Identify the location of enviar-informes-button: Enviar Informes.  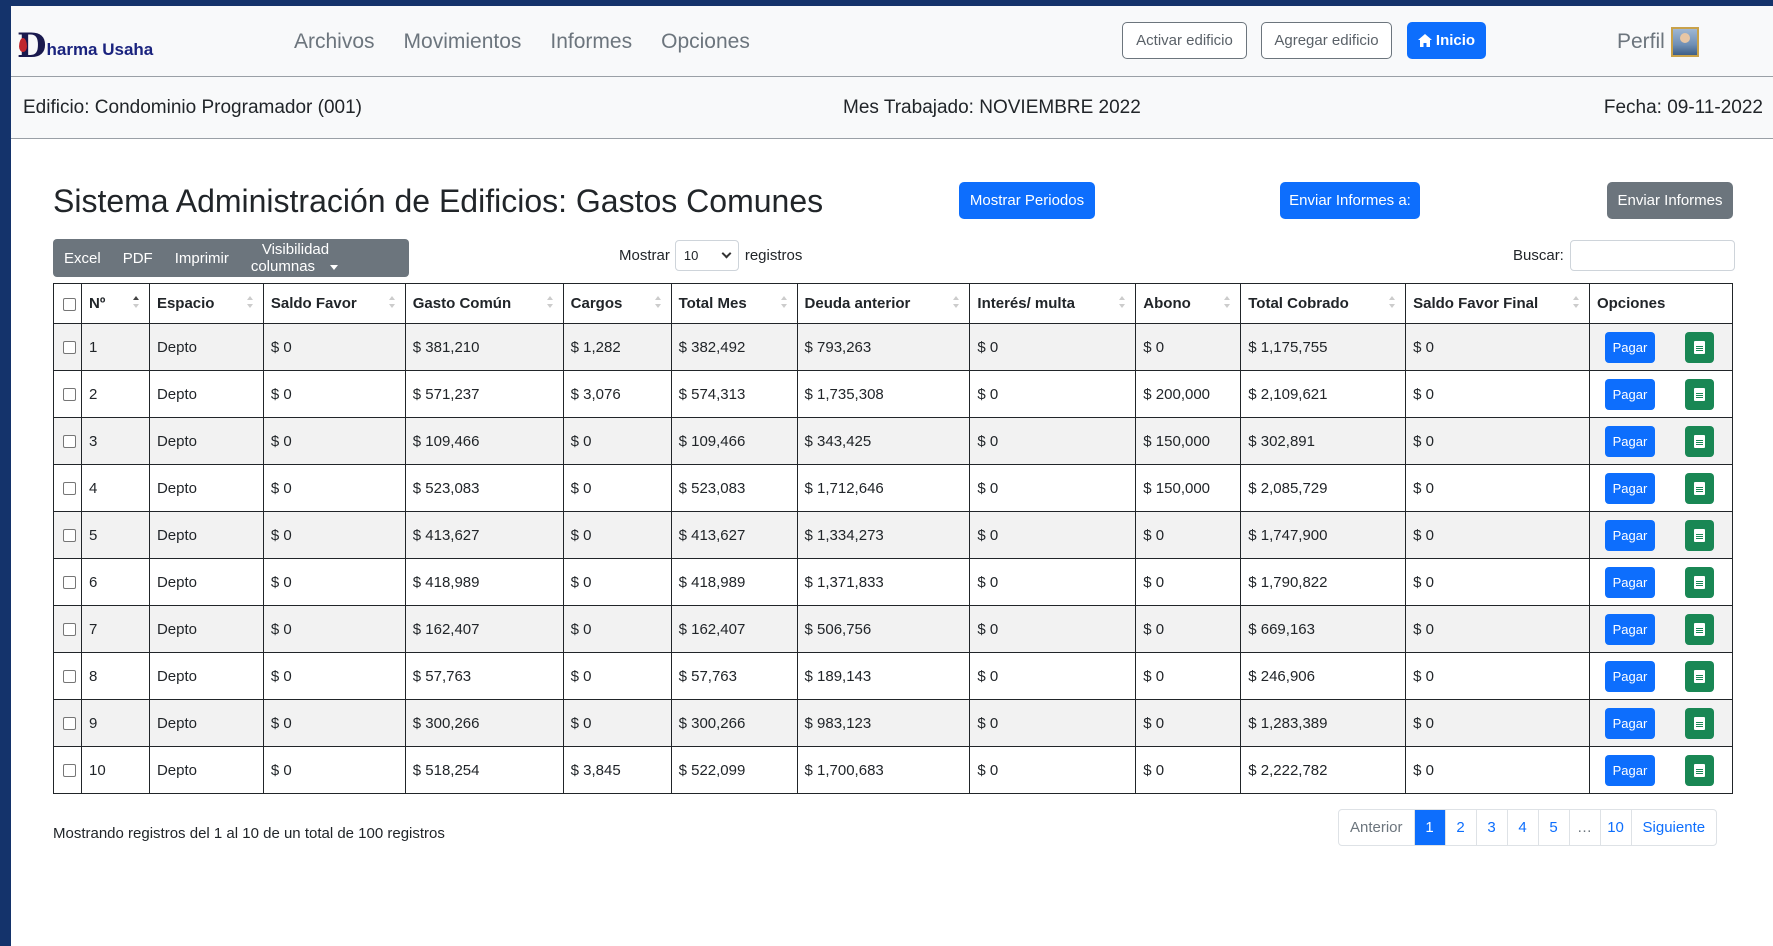
(1670, 200).